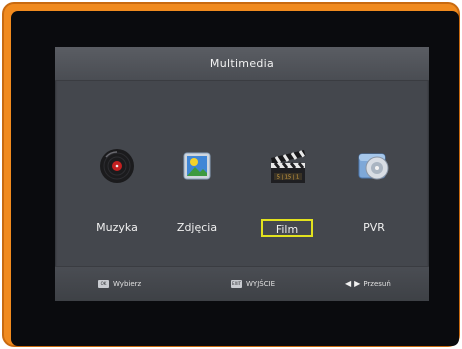 The image size is (462, 349). What do you see at coordinates (117, 227) in the screenshot?
I see `menu-item-label: Muzyka` at bounding box center [117, 227].